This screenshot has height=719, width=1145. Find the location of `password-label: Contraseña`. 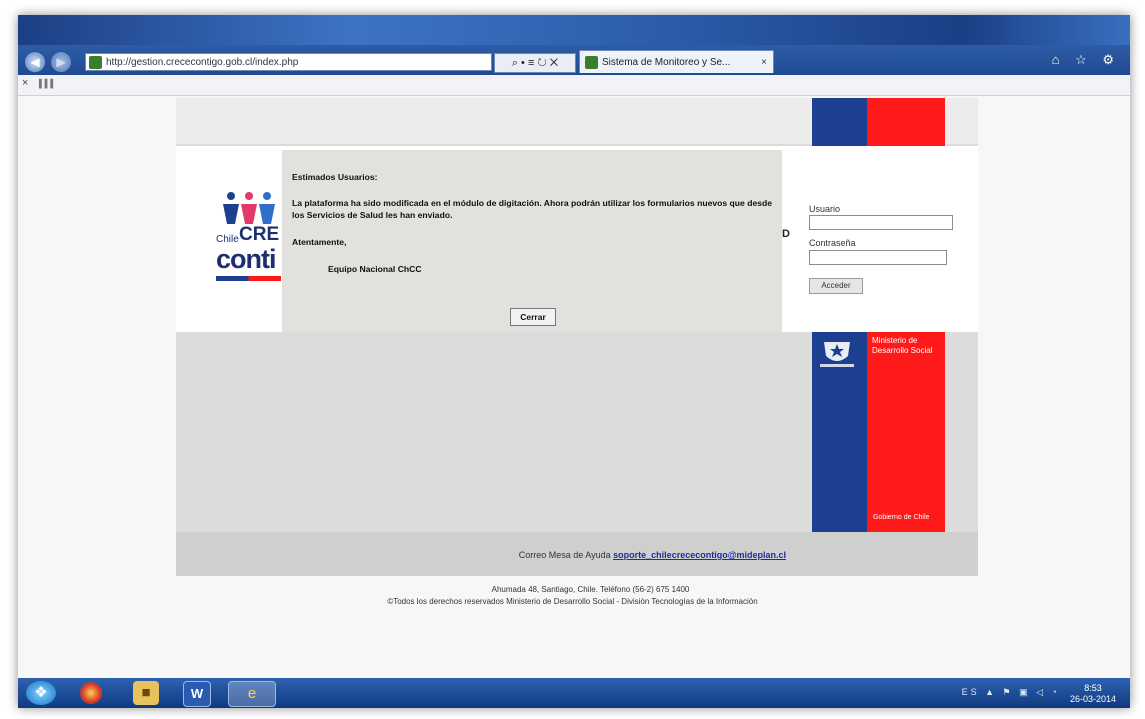

password-label: Contraseña is located at coordinates (832, 243).